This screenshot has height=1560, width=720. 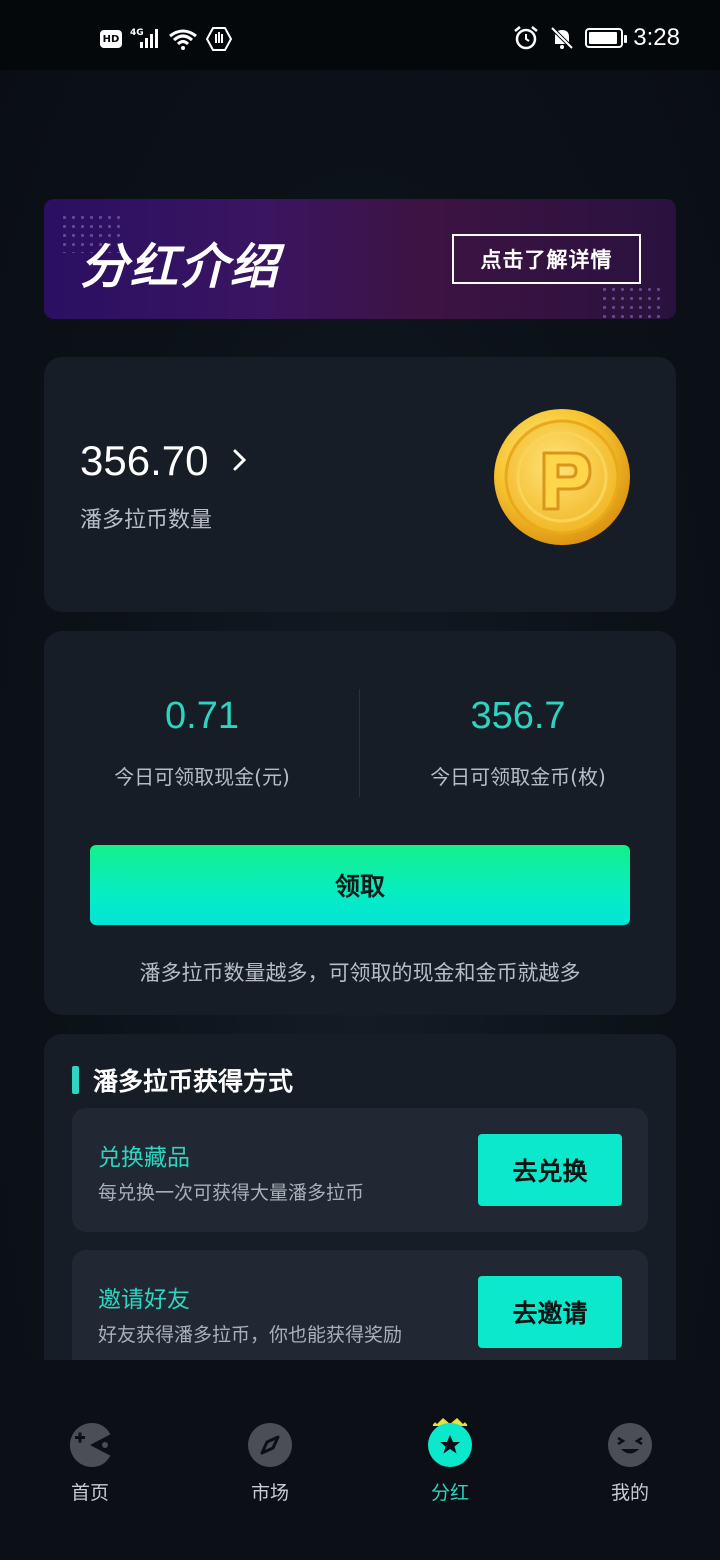 I want to click on battery-icon, so click(x=606, y=38).